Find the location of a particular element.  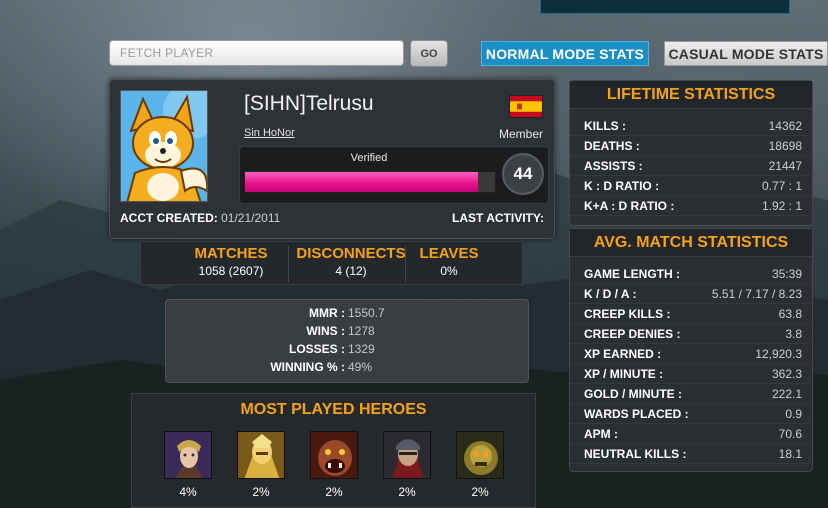

rating-label: LOSSES : is located at coordinates (316, 349).